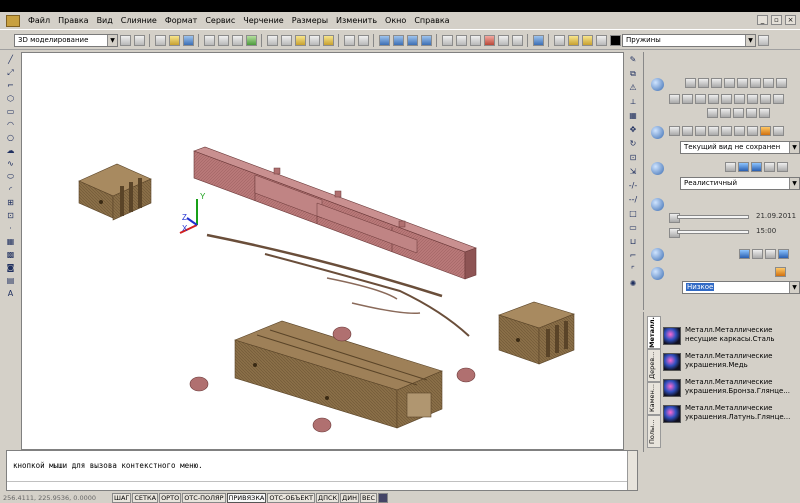 Image resolution: width=800 pixels, height=503 pixels. What do you see at coordinates (181, 20) in the screenshot?
I see `menu-format: Формат` at bounding box center [181, 20].